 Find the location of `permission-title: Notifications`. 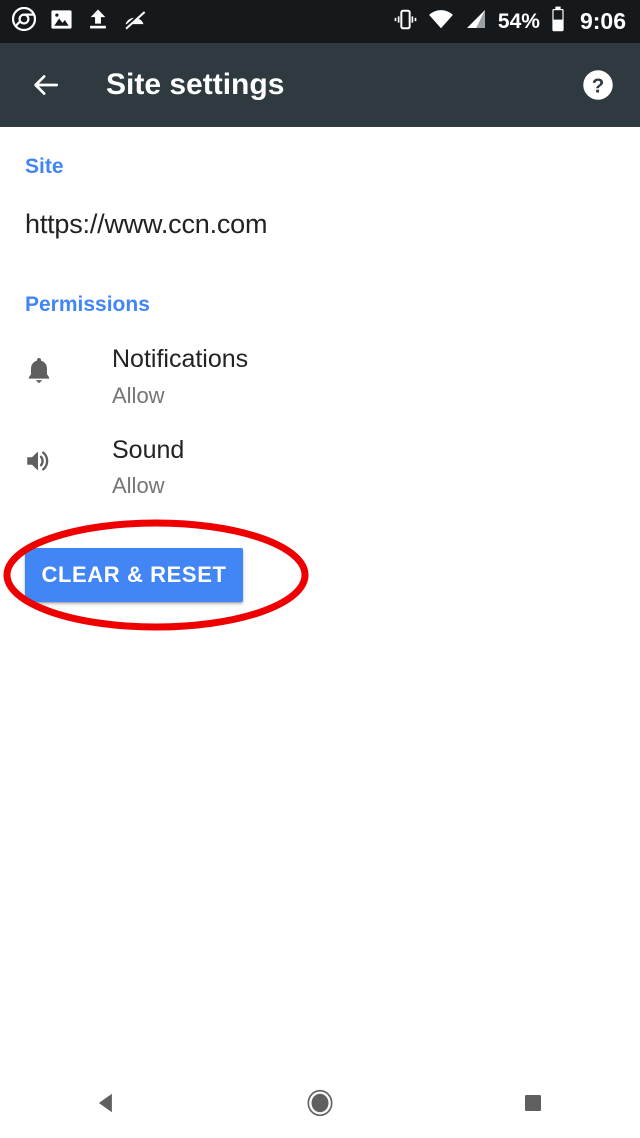

permission-title: Notifications is located at coordinates (180, 359).